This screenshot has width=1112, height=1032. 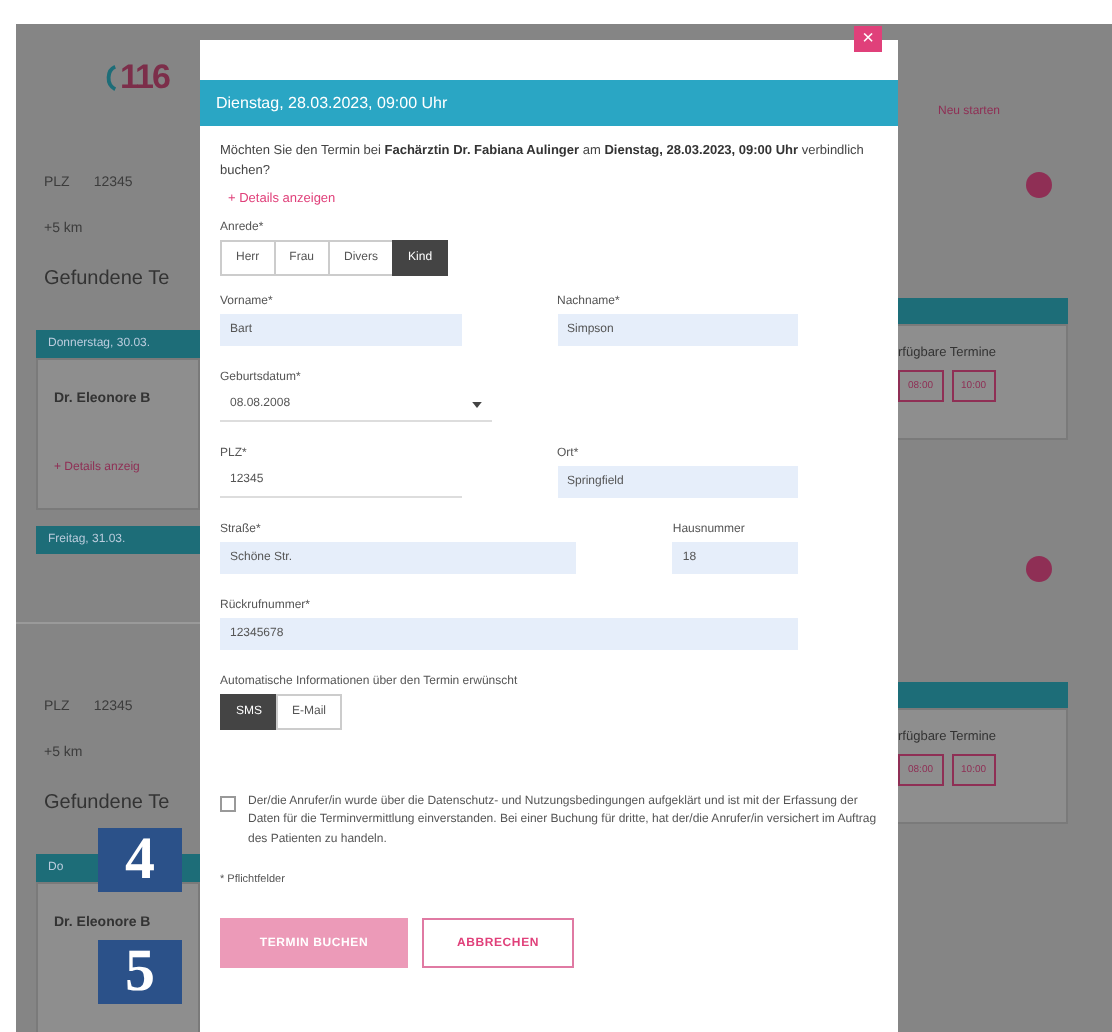 I want to click on close-button: ×, so click(x=868, y=39).